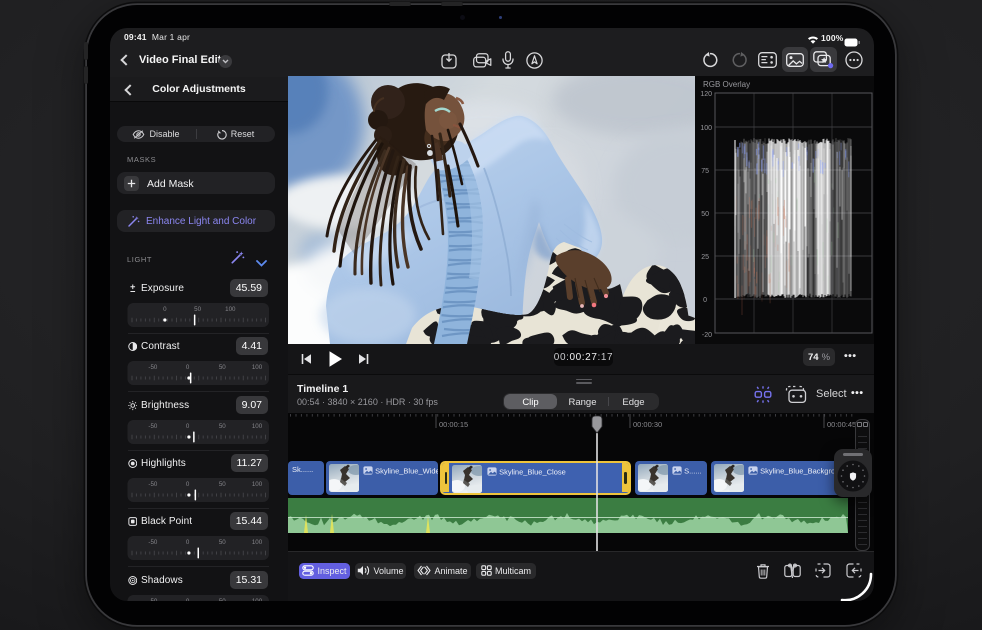 This screenshot has height=630, width=982. I want to click on svg-text: 00:00:15, so click(453, 424).